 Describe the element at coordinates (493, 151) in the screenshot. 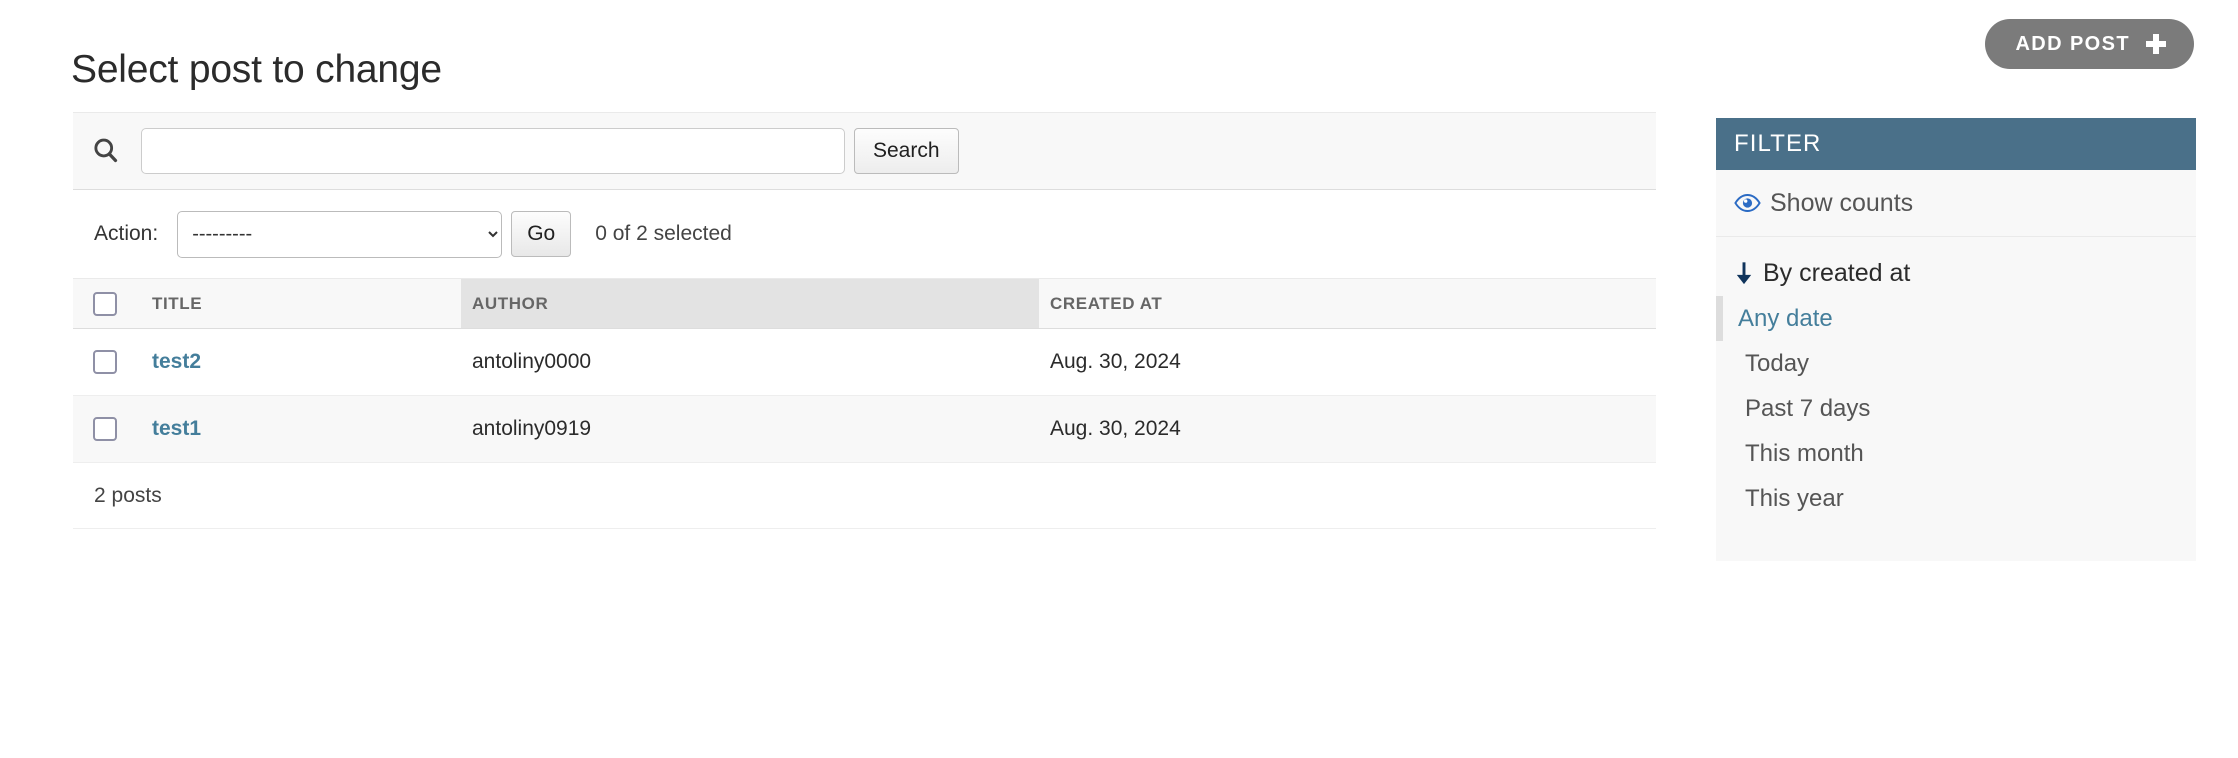

I see `search-input` at that location.